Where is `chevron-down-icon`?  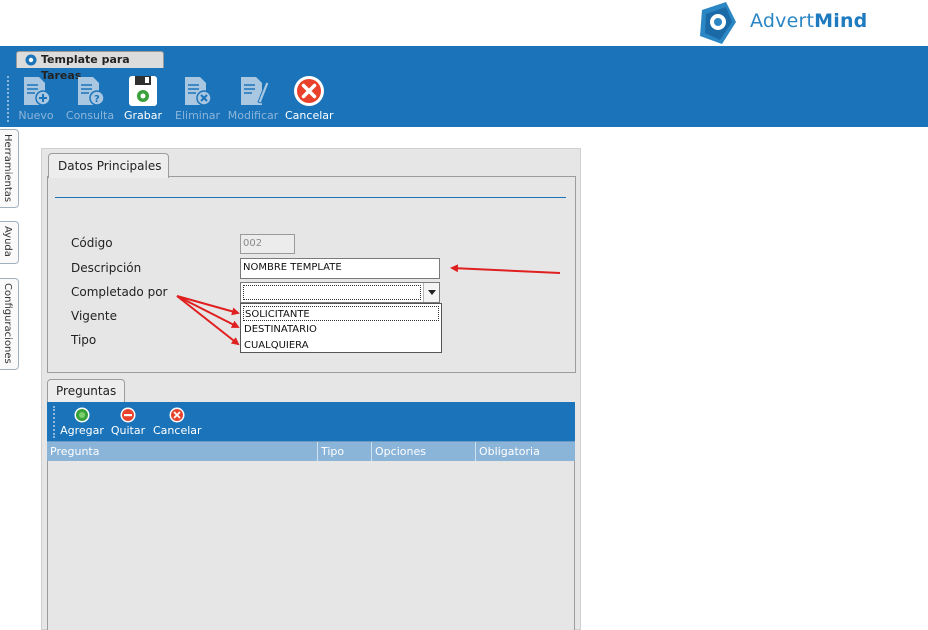
chevron-down-icon is located at coordinates (431, 292).